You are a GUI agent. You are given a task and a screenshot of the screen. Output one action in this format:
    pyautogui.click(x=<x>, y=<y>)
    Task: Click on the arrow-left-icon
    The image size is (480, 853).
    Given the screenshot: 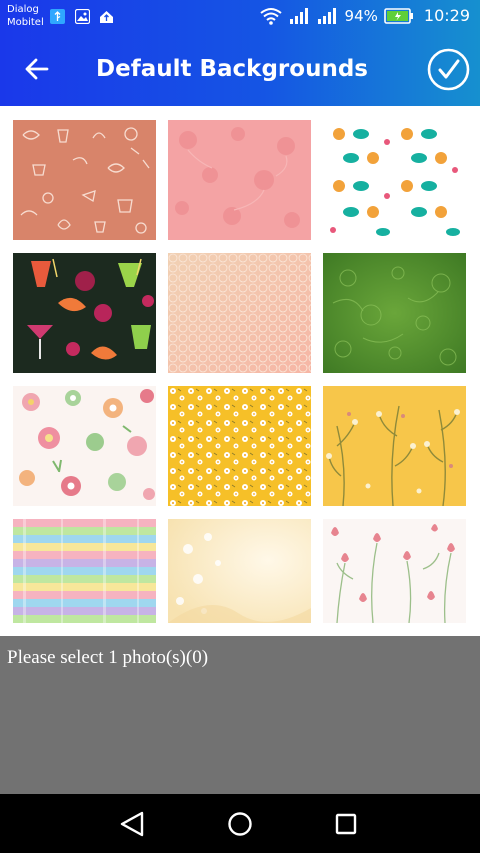 What is the action you would take?
    pyautogui.click(x=37, y=69)
    